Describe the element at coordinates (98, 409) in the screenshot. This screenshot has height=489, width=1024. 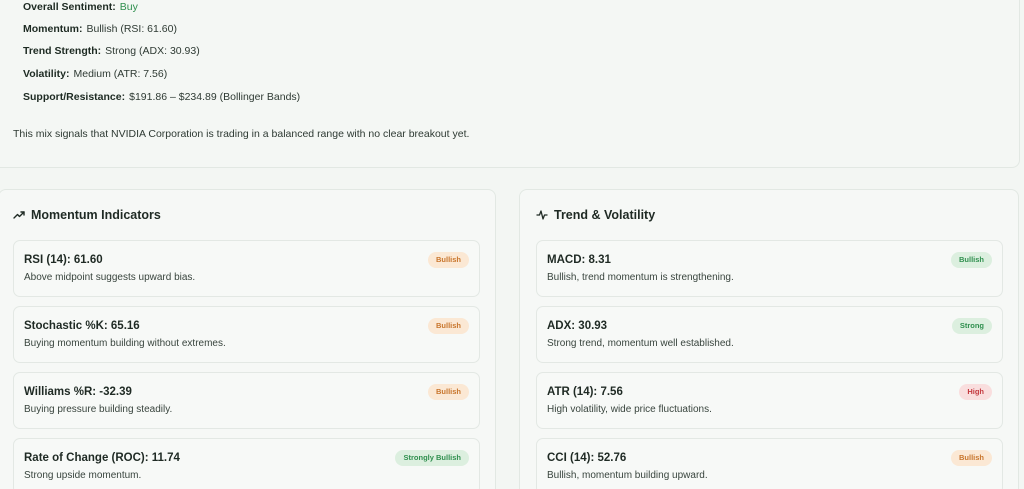
I see `indicator-description: Buying pressure building steadily.` at that location.